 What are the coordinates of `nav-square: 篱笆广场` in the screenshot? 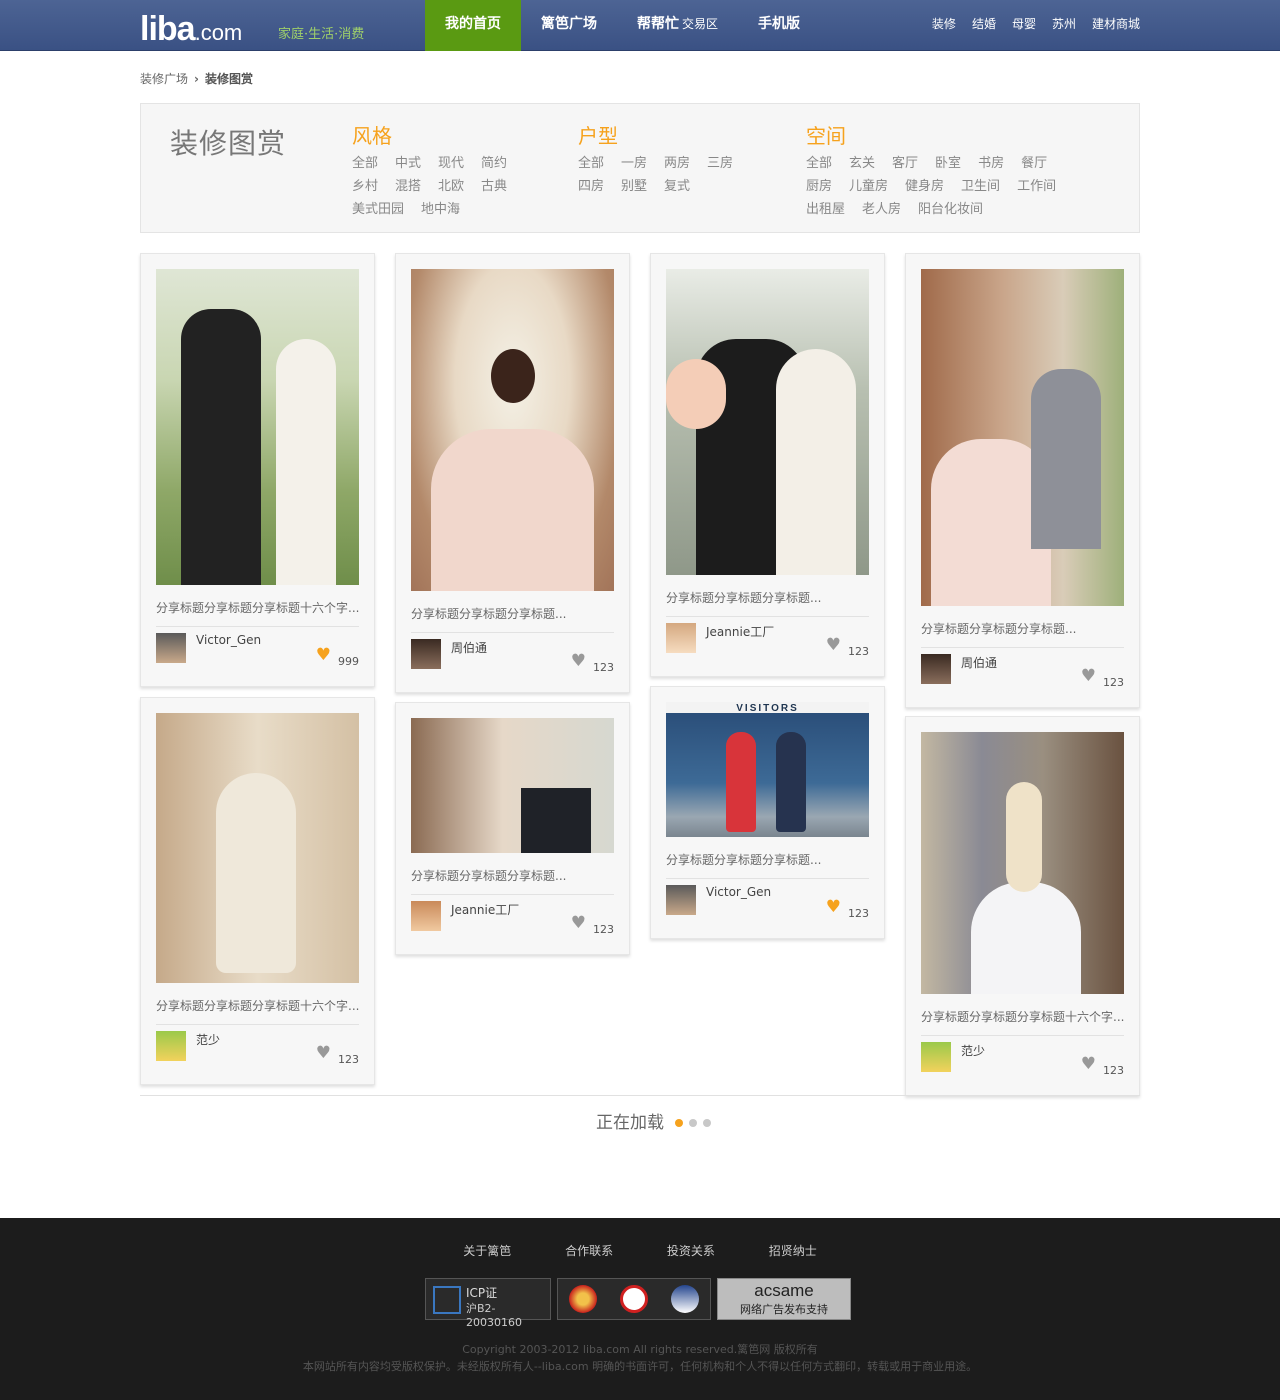 It's located at (569, 25).